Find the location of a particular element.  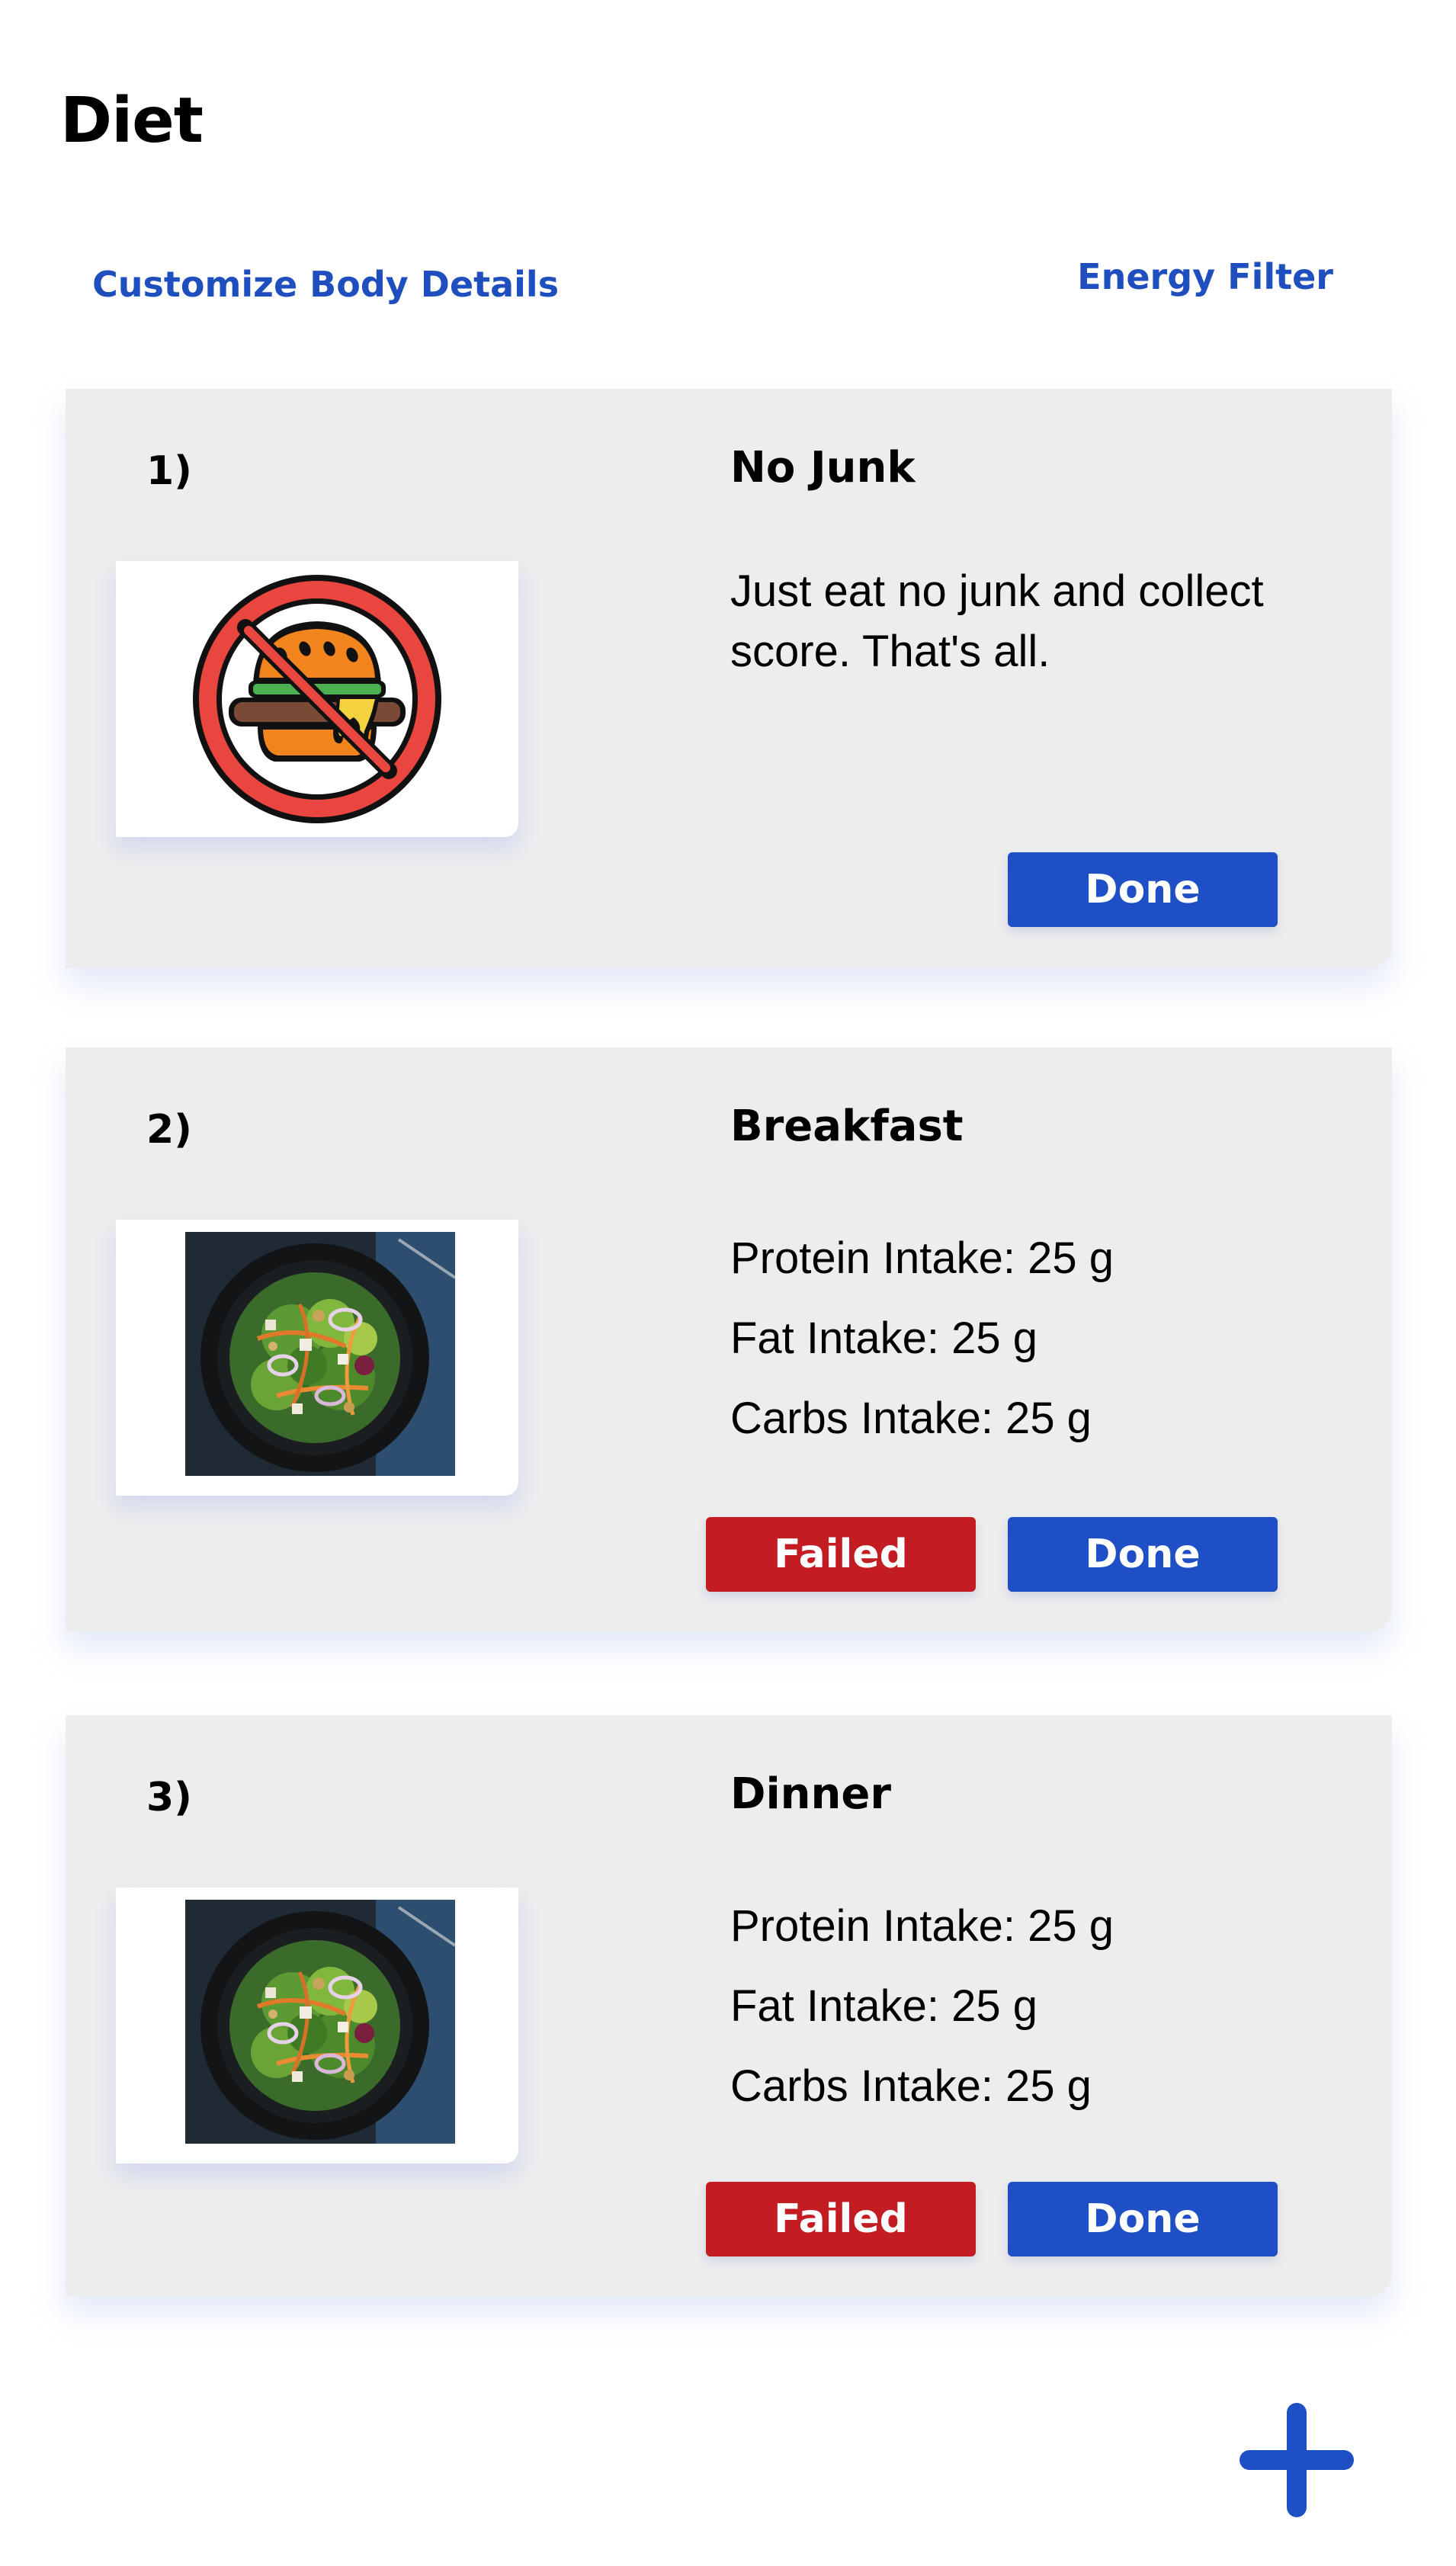

plus-icon is located at coordinates (1297, 2460).